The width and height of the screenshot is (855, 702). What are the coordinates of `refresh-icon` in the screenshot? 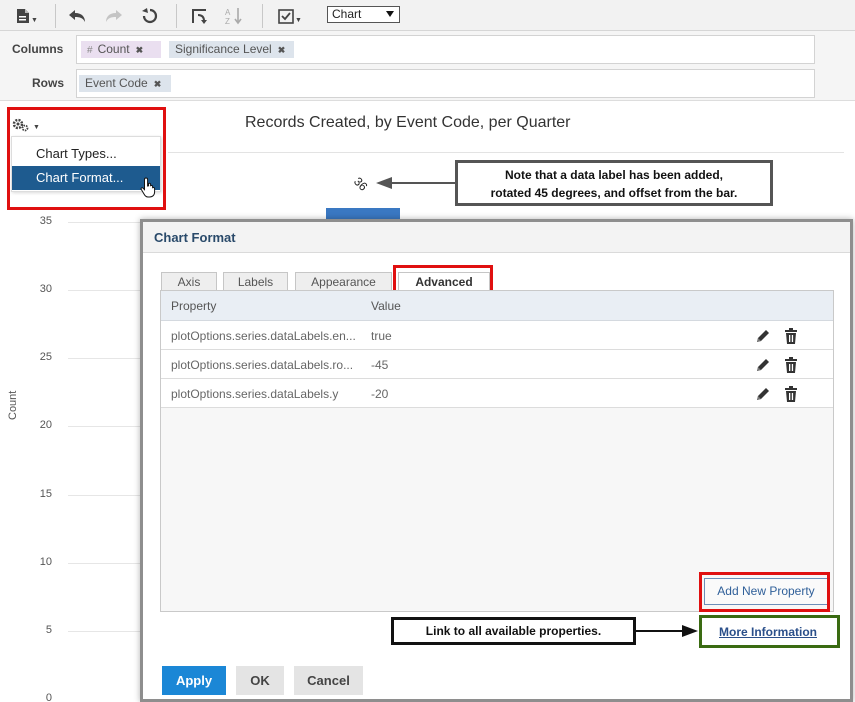 It's located at (150, 16).